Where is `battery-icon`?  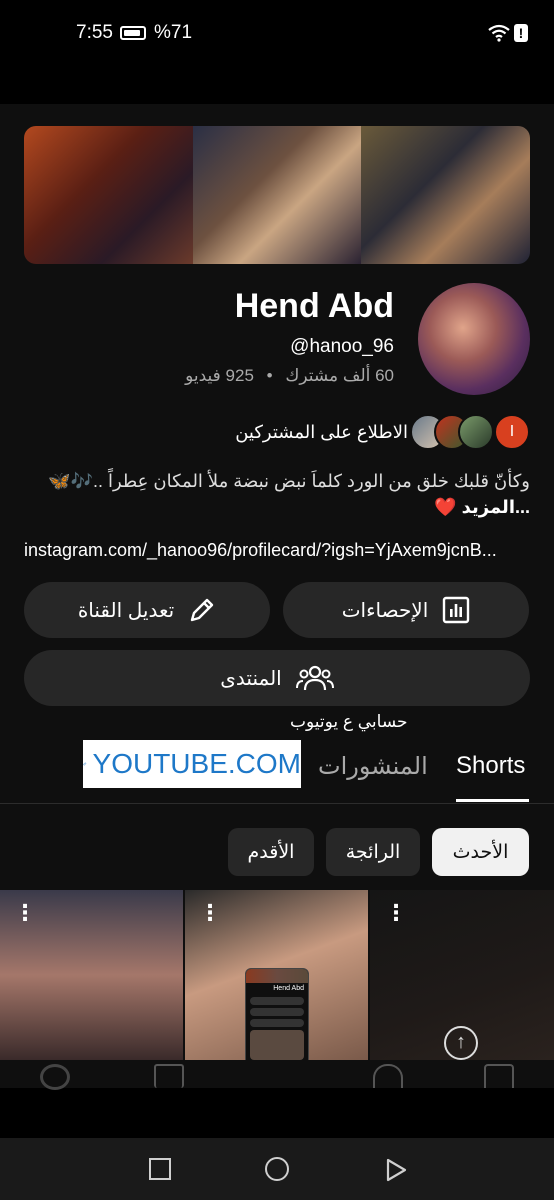 battery-icon is located at coordinates (133, 33).